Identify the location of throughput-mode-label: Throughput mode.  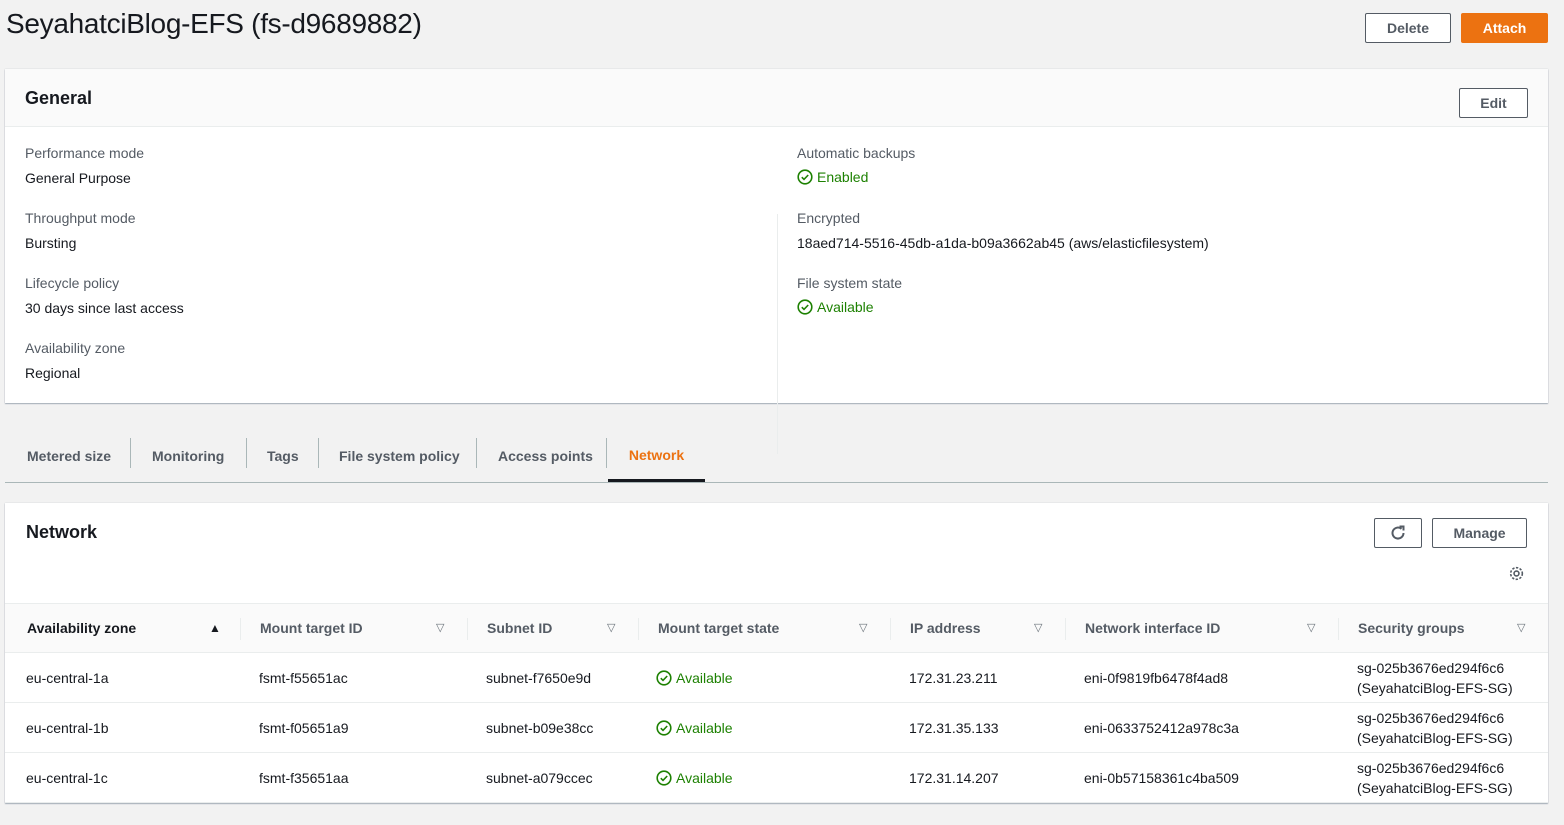
(80, 218).